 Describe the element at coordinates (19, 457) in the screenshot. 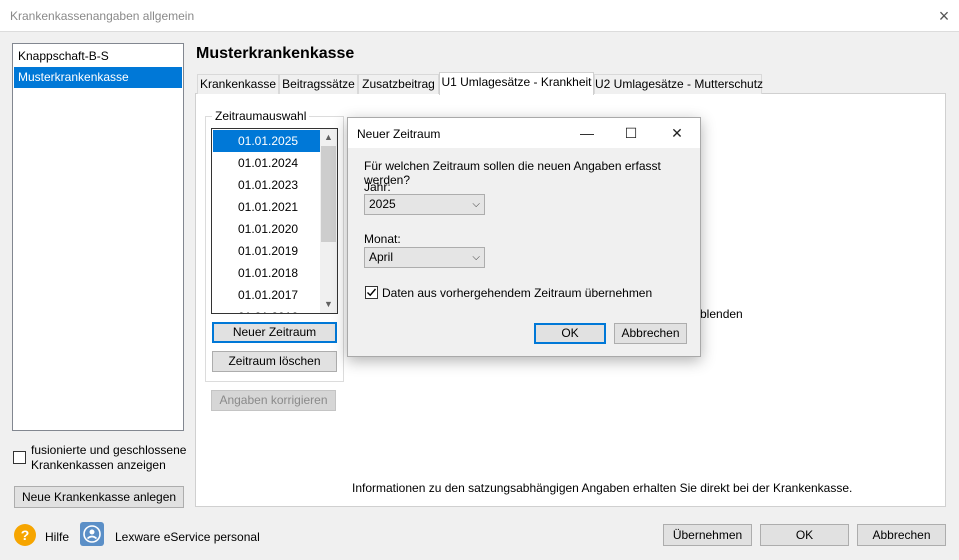

I see `fusionierte-checkbox` at that location.